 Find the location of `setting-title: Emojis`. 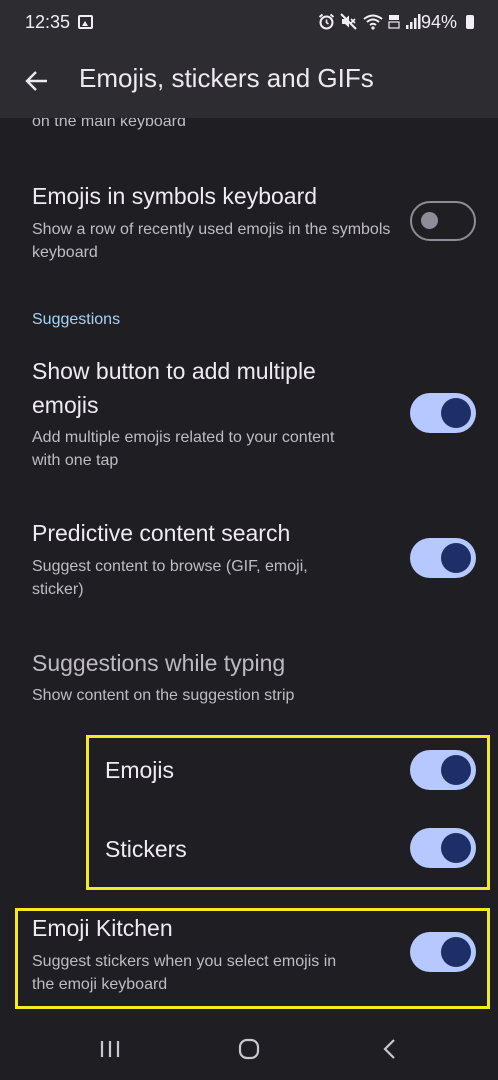

setting-title: Emojis is located at coordinates (140, 770).